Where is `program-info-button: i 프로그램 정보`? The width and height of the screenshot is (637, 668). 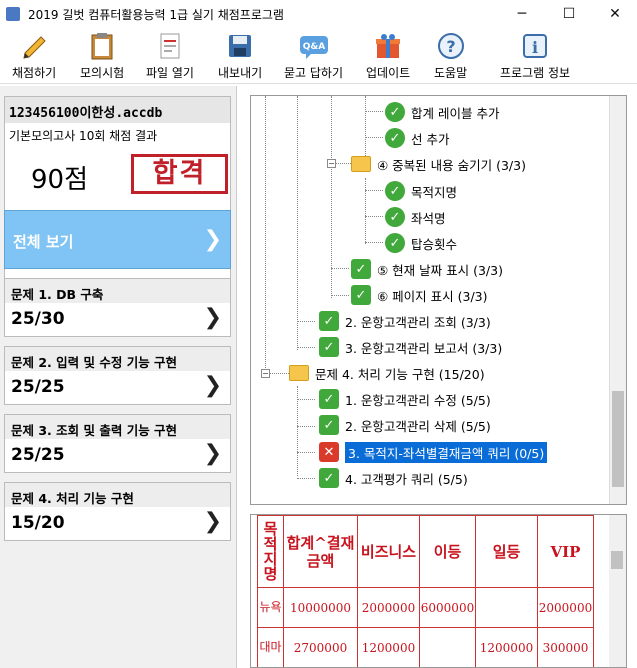 program-info-button: i 프로그램 정보 is located at coordinates (535, 55).